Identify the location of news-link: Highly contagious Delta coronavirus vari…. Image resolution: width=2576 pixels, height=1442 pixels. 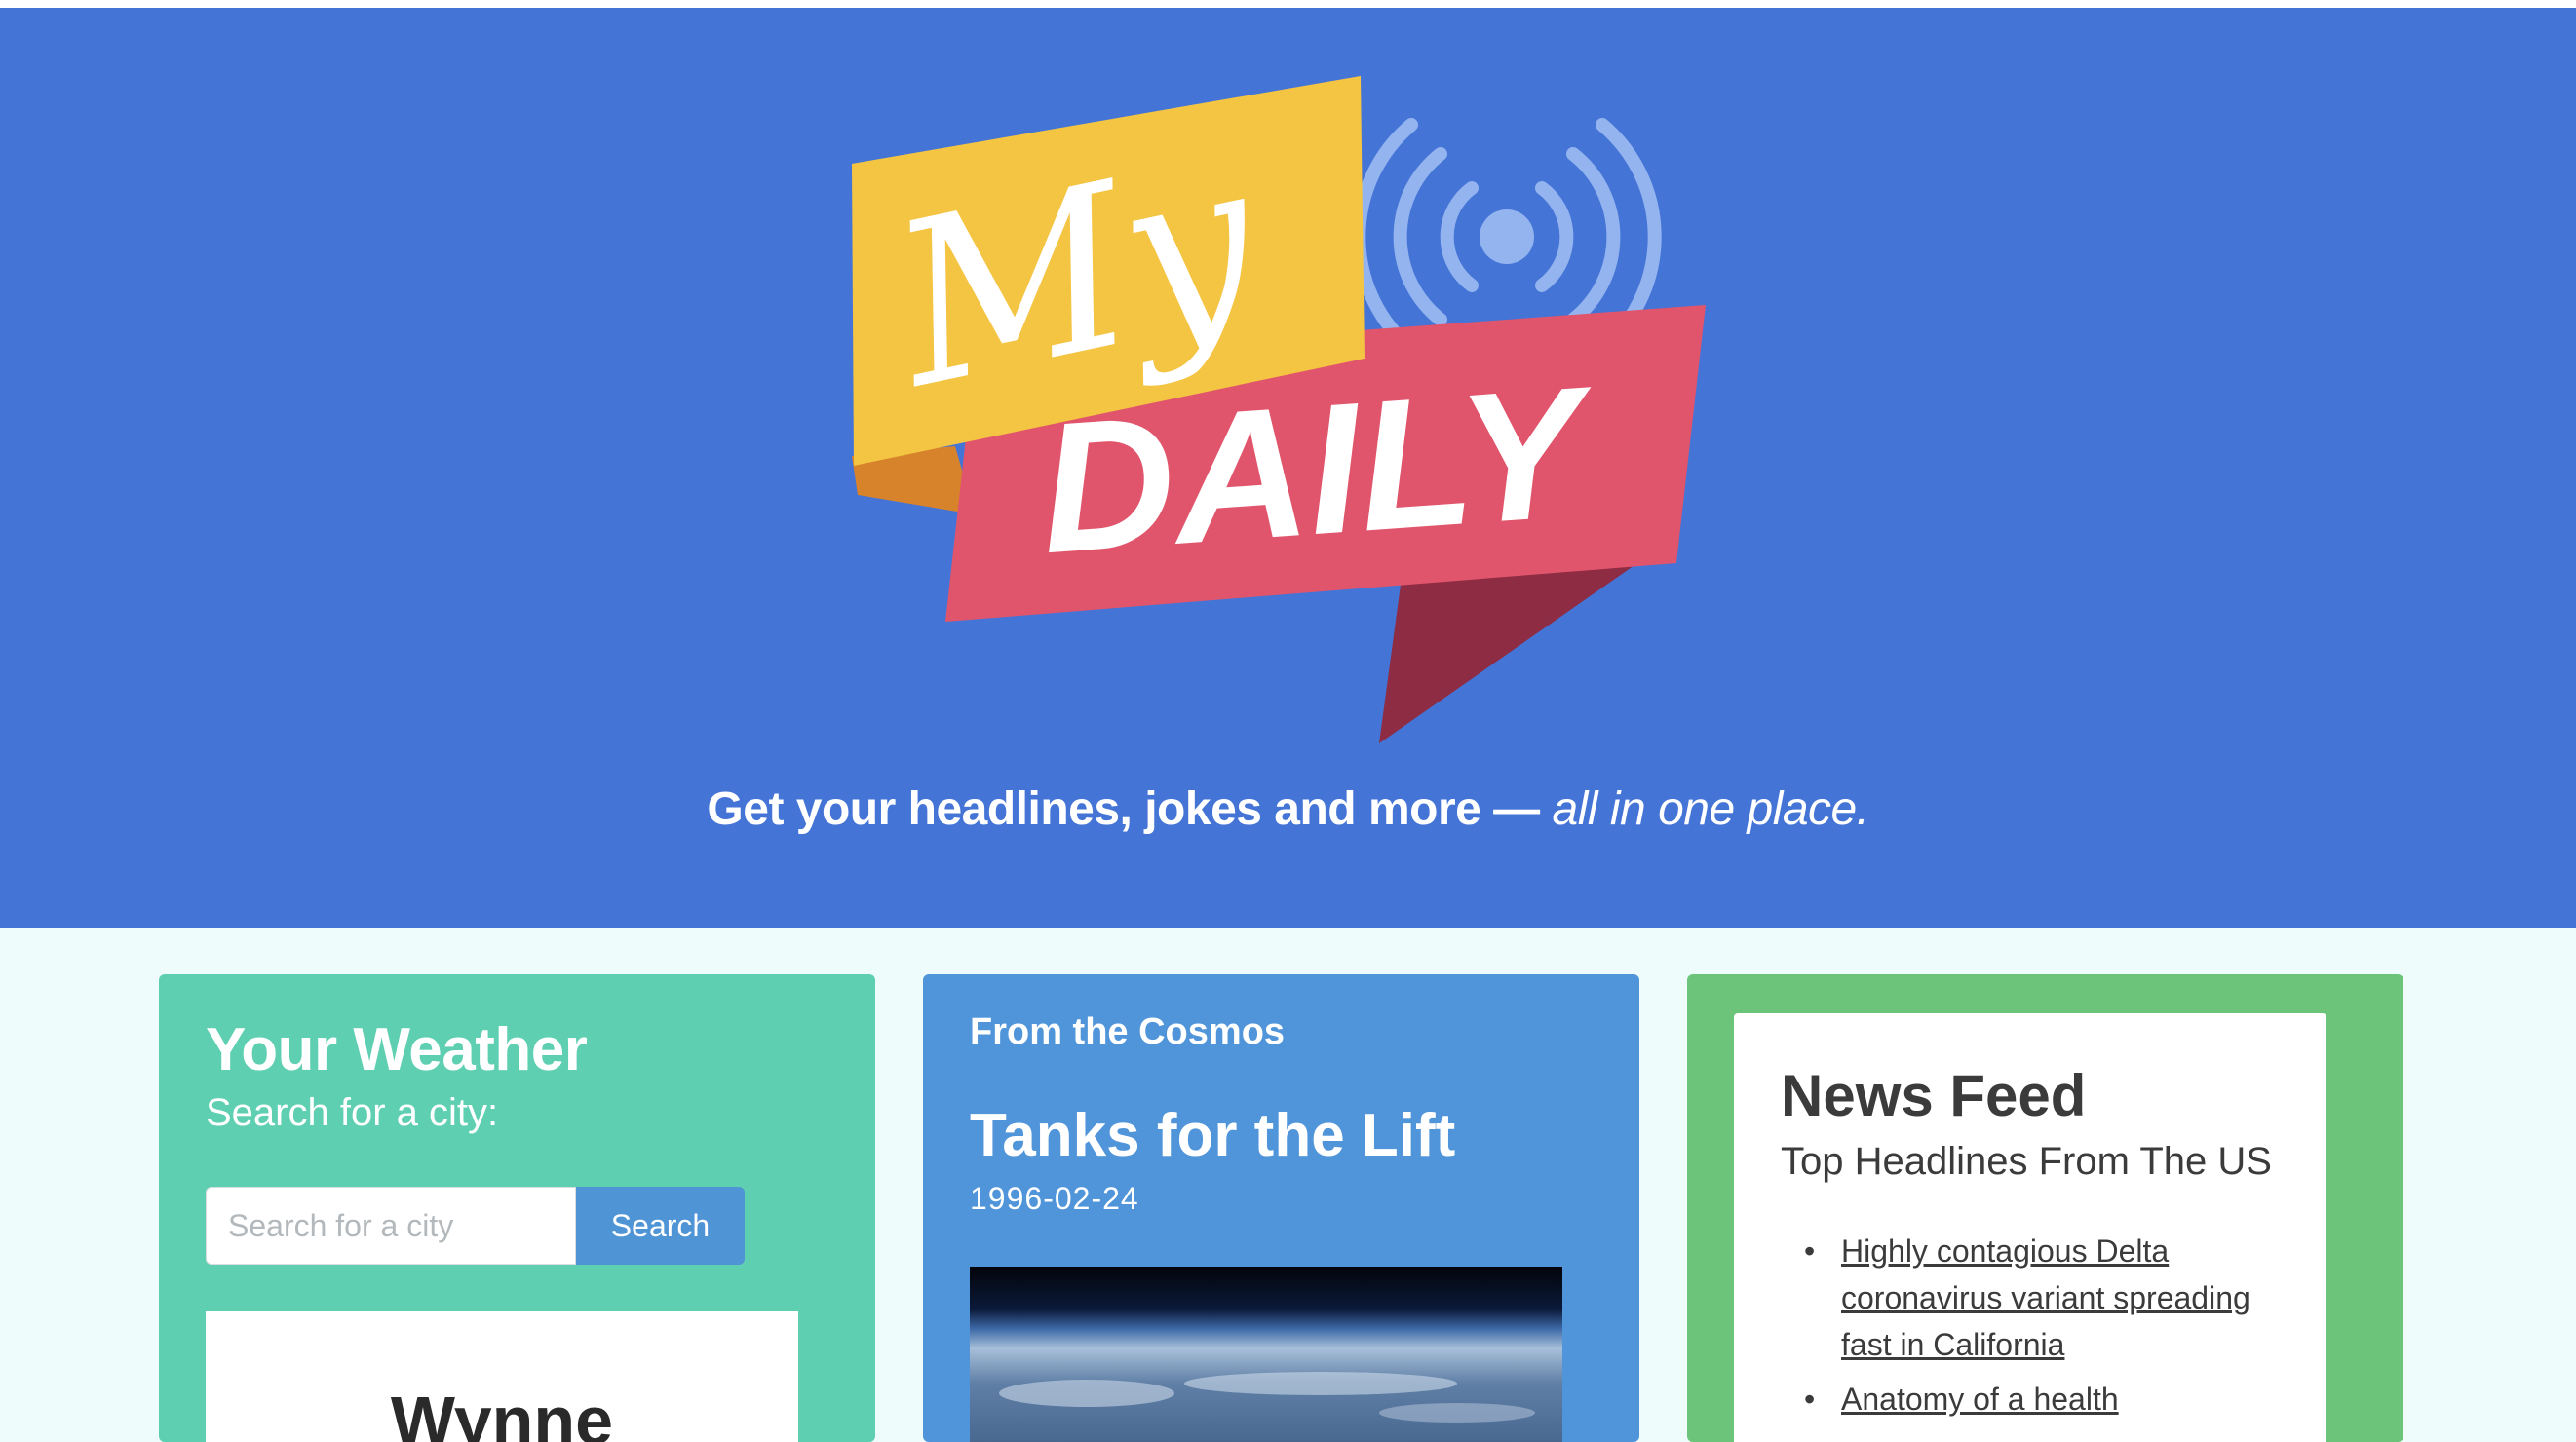
(2045, 1297).